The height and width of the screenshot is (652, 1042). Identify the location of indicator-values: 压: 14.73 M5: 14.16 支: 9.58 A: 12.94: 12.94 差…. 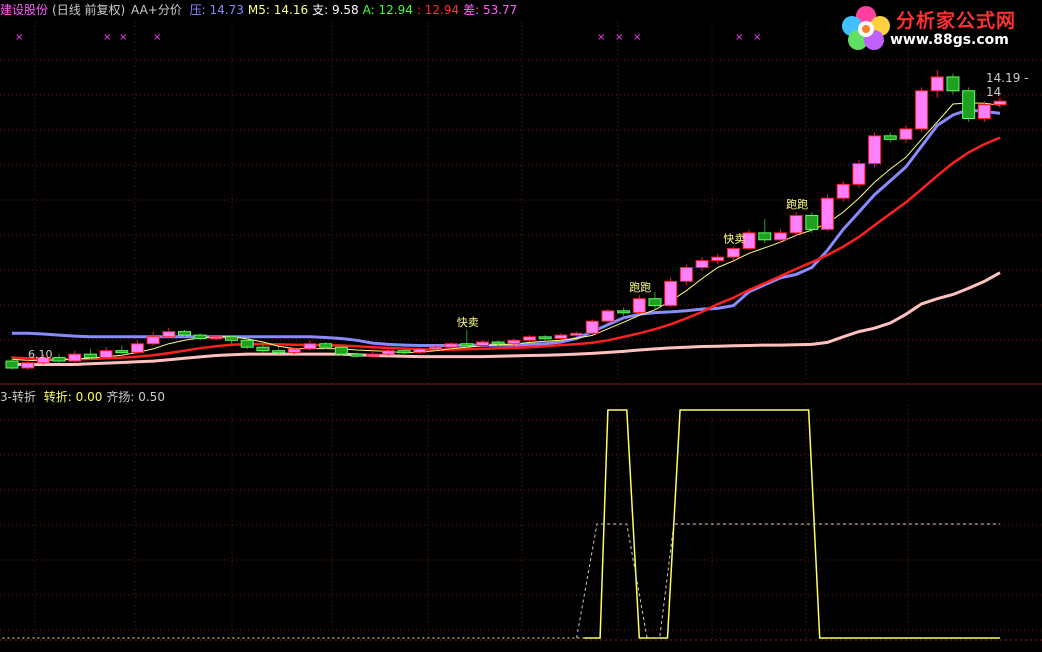
(356, 10).